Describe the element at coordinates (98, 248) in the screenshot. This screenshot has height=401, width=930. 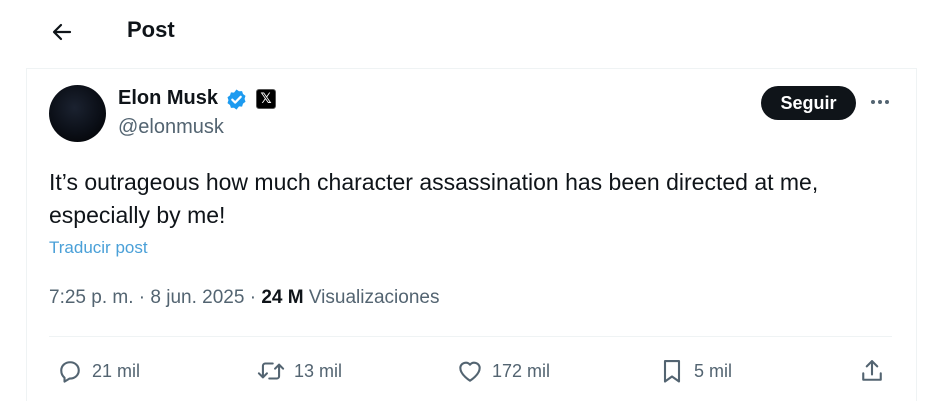
I see `translate-post-link: Traducir post` at that location.